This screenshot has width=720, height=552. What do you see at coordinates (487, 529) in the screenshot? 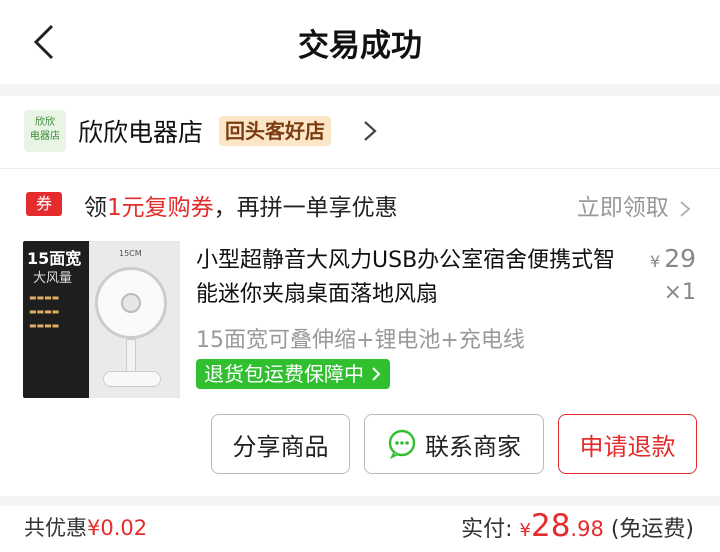
I see `paid-label: 实付:` at bounding box center [487, 529].